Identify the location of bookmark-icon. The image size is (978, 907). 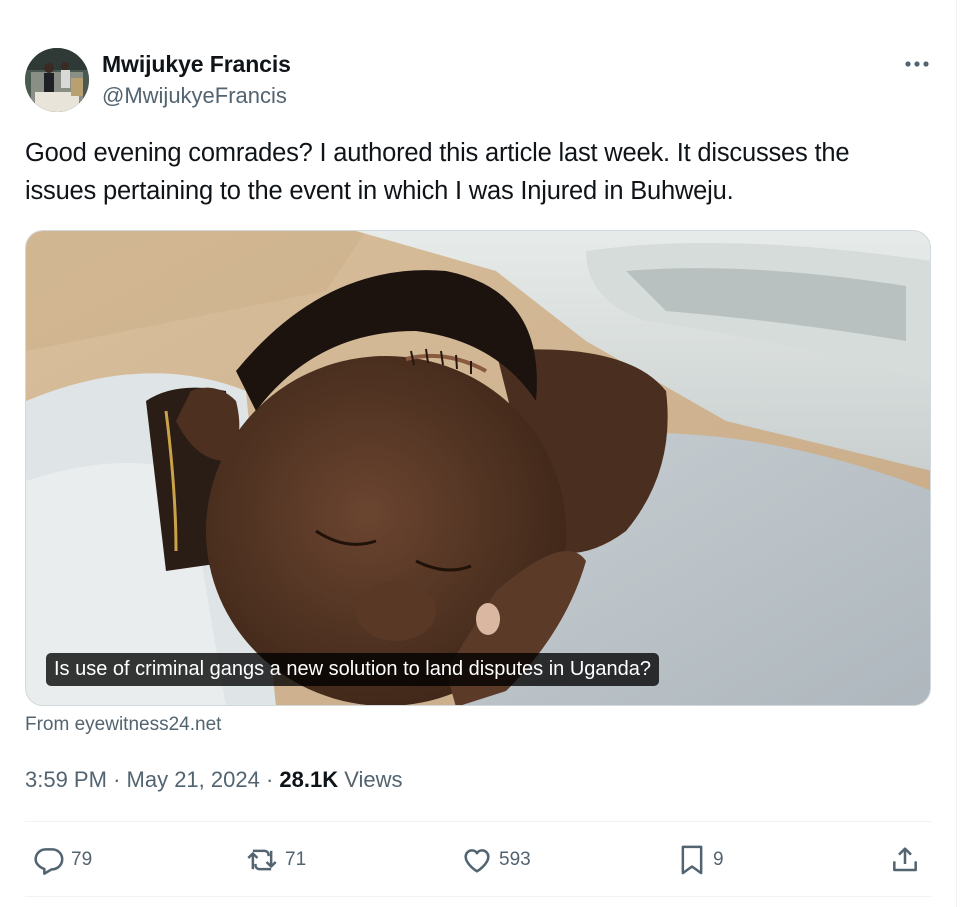
(692, 860).